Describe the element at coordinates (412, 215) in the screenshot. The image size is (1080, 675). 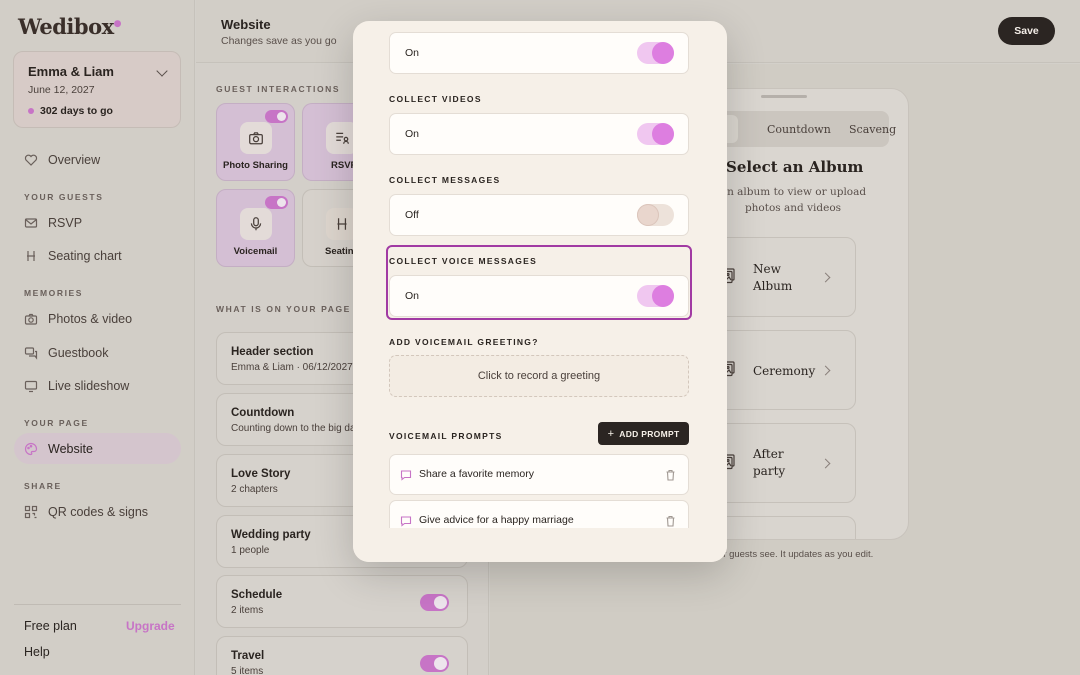
I see `row-value: Off` at that location.